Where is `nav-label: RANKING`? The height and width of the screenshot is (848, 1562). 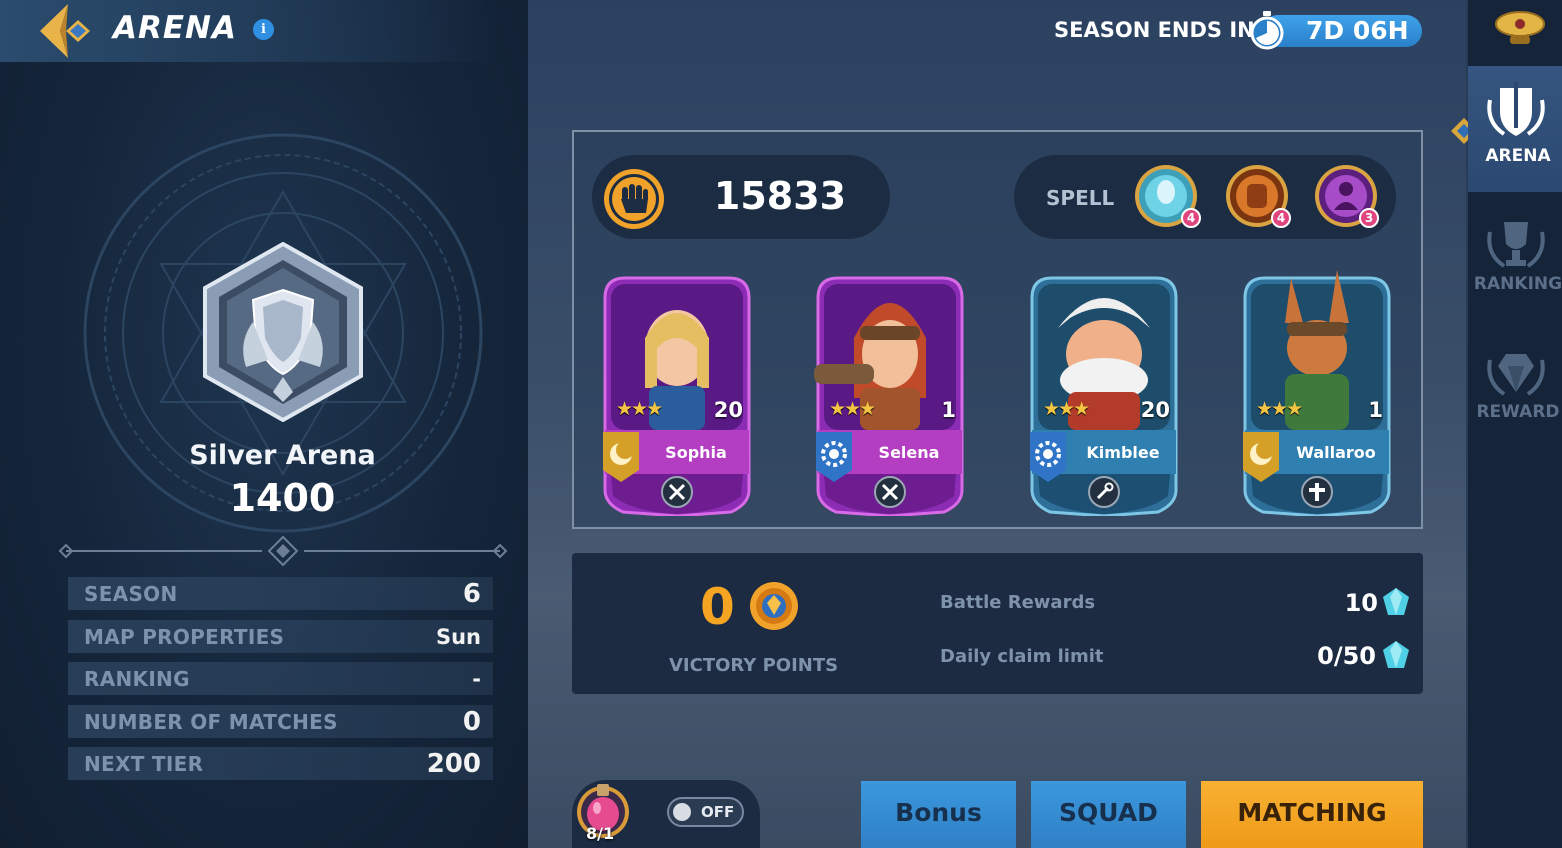
nav-label: RANKING is located at coordinates (1517, 284).